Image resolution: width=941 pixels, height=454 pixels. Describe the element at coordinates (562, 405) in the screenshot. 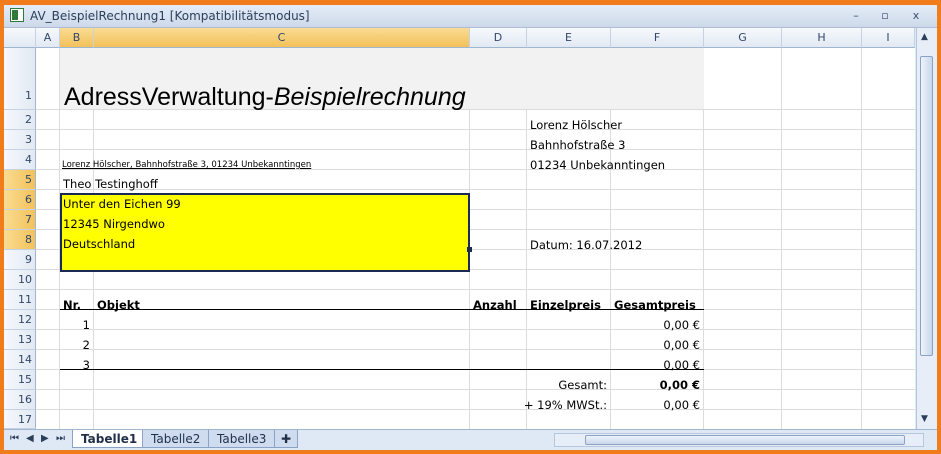

I see `mwst-label: + 19% MWSt.:` at that location.